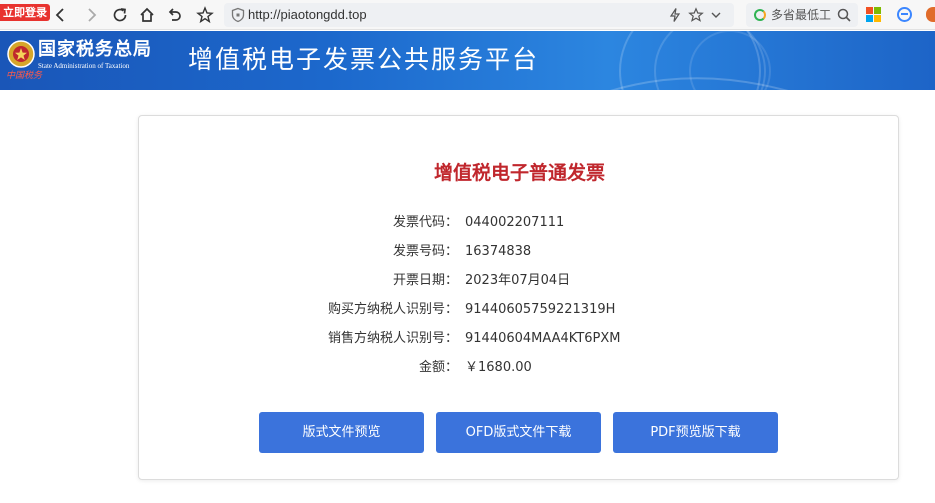 The width and height of the screenshot is (935, 503). I want to click on shield-icon, so click(238, 15).